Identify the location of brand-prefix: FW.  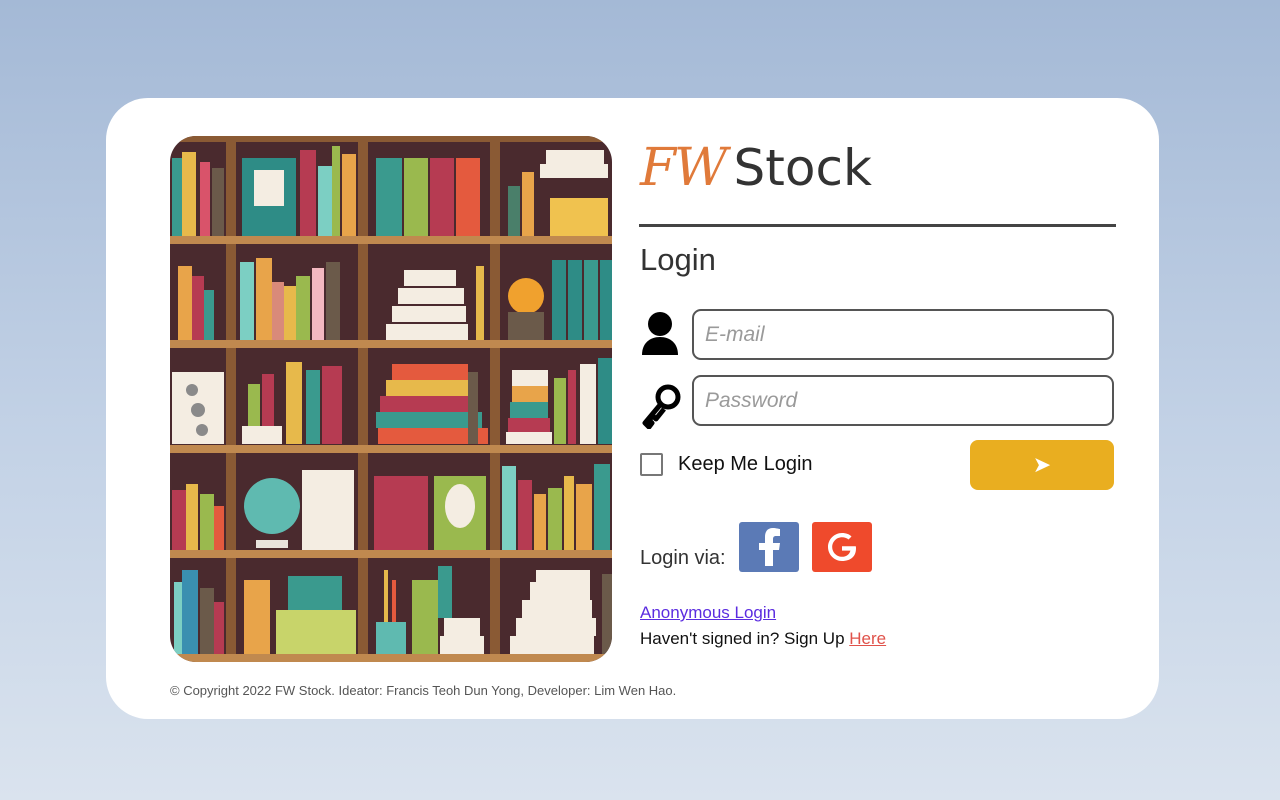
(684, 168).